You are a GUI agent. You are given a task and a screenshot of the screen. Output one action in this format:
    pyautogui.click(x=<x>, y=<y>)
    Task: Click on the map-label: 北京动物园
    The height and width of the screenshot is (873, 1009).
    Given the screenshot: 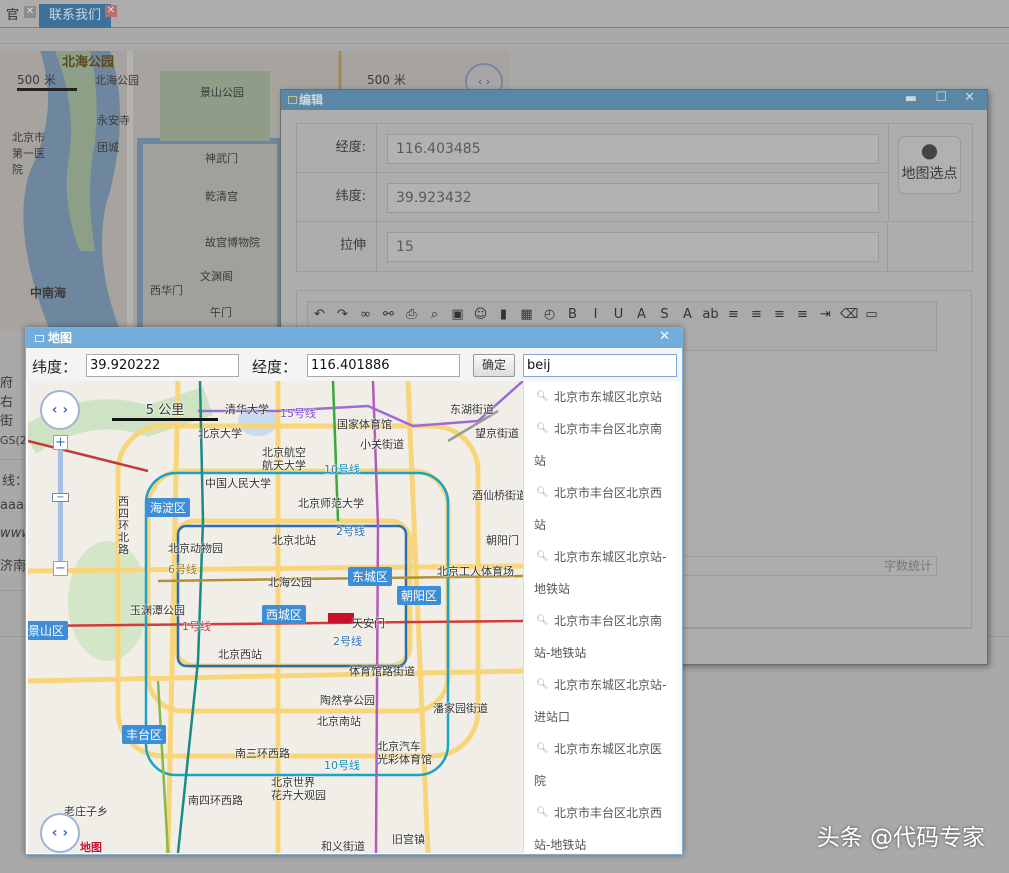 What is the action you would take?
    pyautogui.click(x=195, y=548)
    